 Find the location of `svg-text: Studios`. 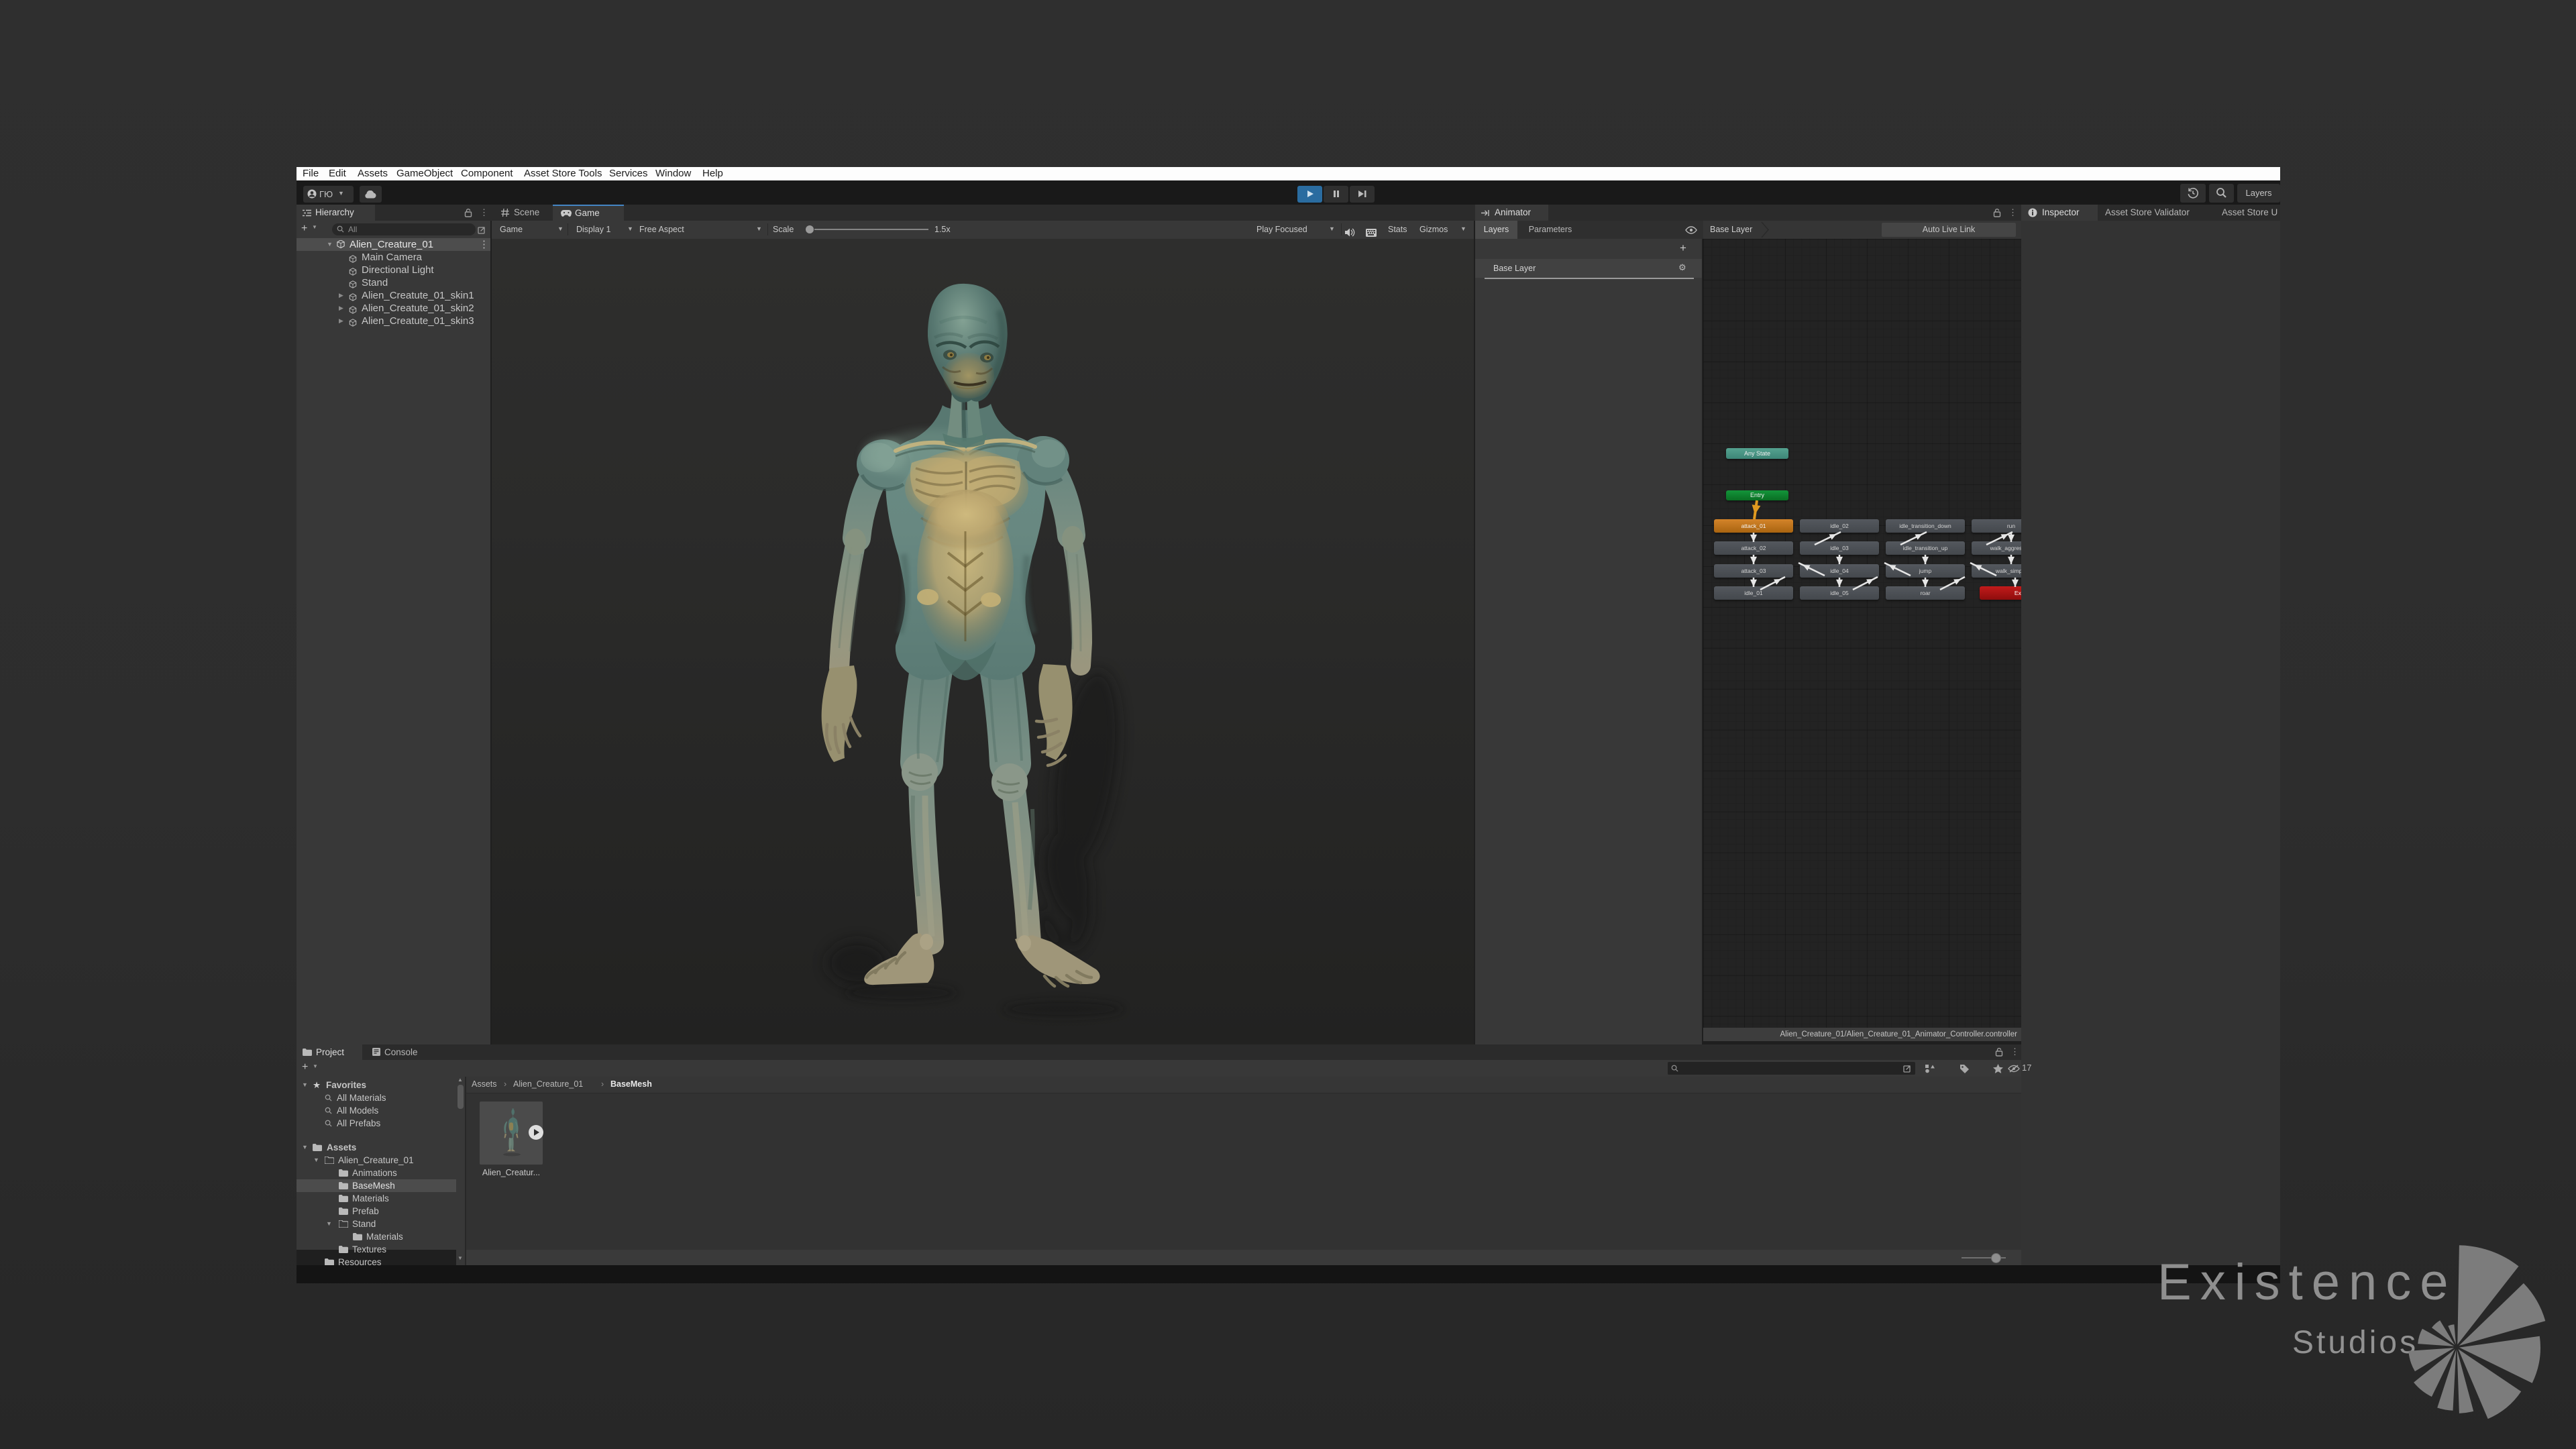

svg-text: Studios is located at coordinates (2355, 1342).